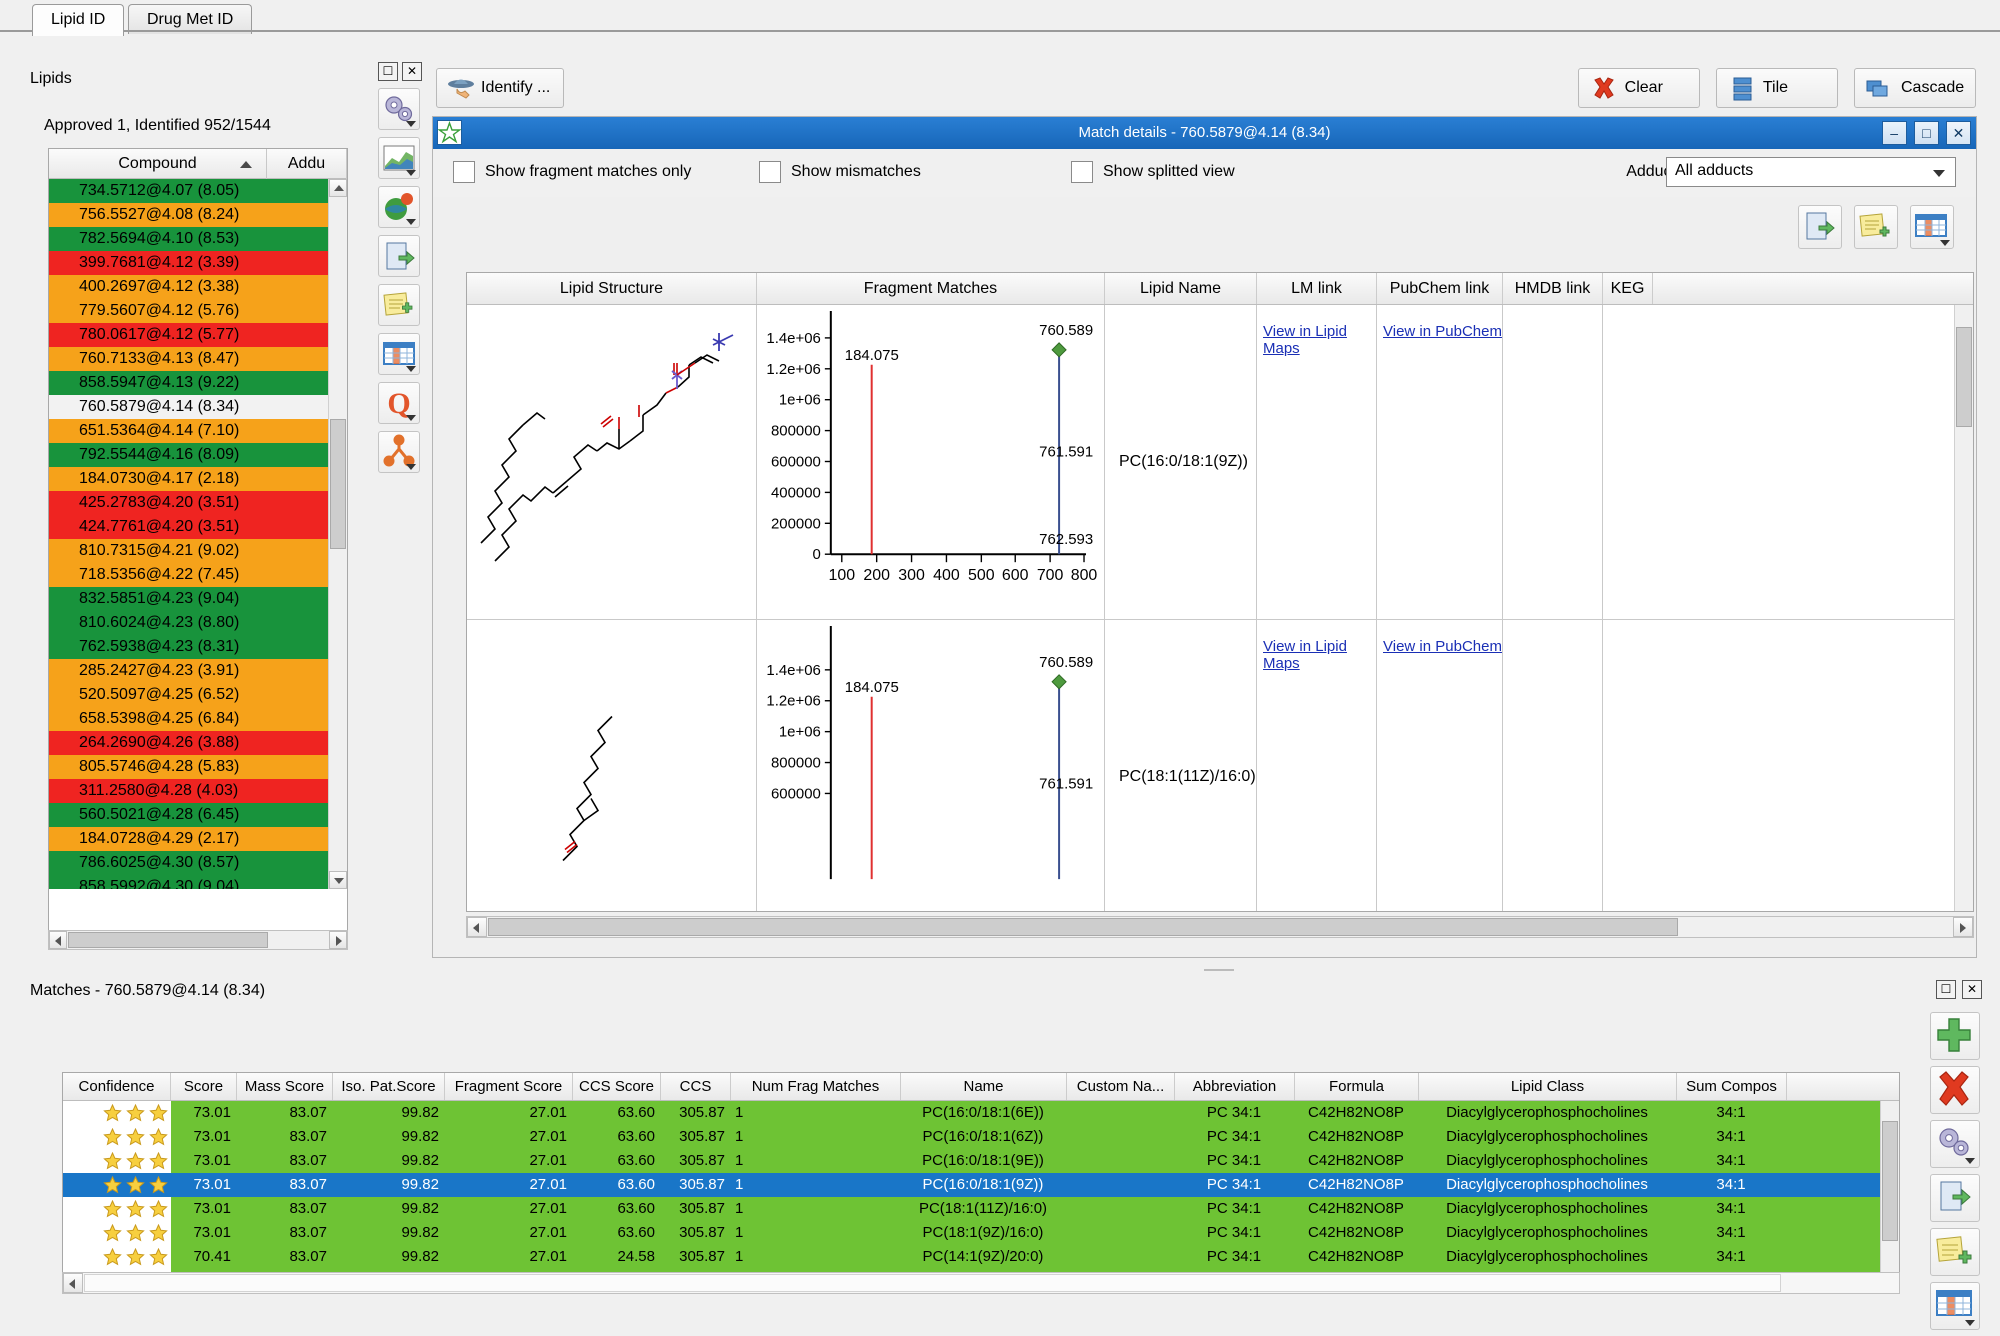 This screenshot has width=2000, height=1336. I want to click on list-item: 399.7681@4.12 (3.39), so click(198, 263).